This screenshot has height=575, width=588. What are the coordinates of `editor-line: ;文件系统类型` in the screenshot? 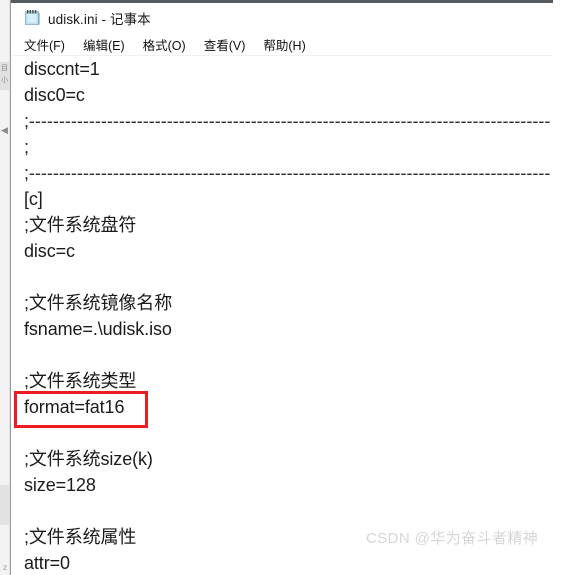 It's located at (80, 381).